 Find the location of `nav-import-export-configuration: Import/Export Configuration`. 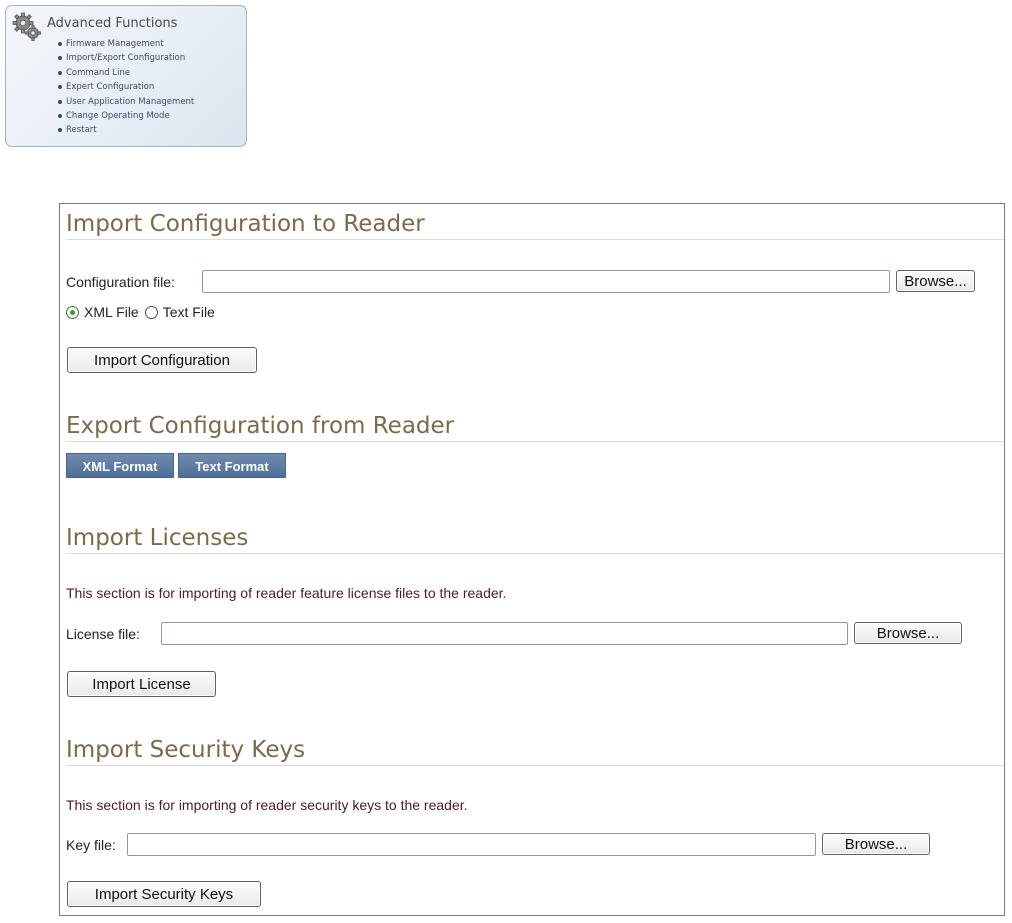

nav-import-export-configuration: Import/Export Configuration is located at coordinates (126, 58).